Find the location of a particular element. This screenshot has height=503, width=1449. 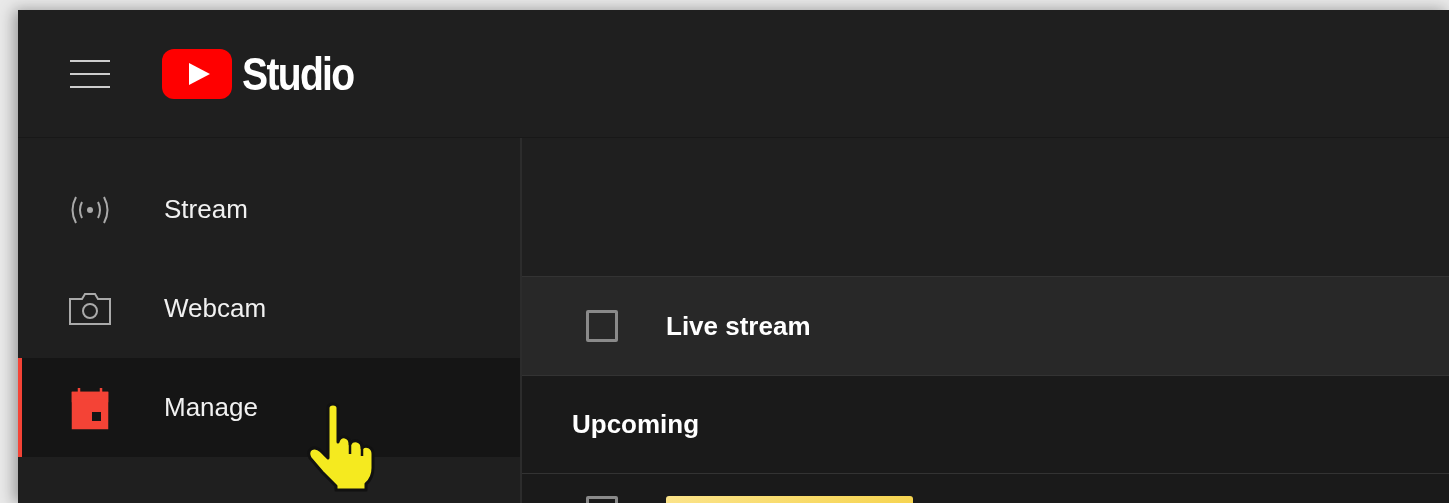

sidebar-item: Stream is located at coordinates (269, 209).